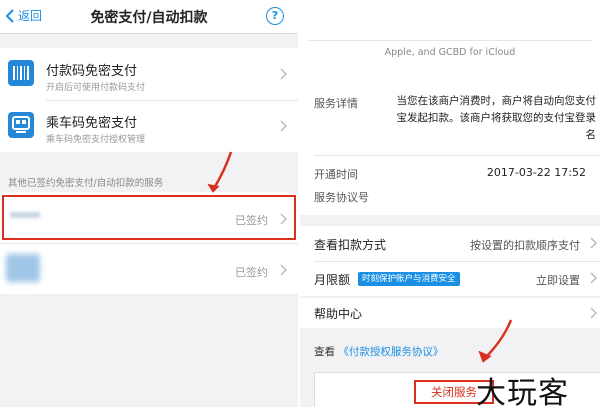 This screenshot has height=407, width=600. What do you see at coordinates (21, 125) in the screenshot?
I see `bus-code-icon` at bounding box center [21, 125].